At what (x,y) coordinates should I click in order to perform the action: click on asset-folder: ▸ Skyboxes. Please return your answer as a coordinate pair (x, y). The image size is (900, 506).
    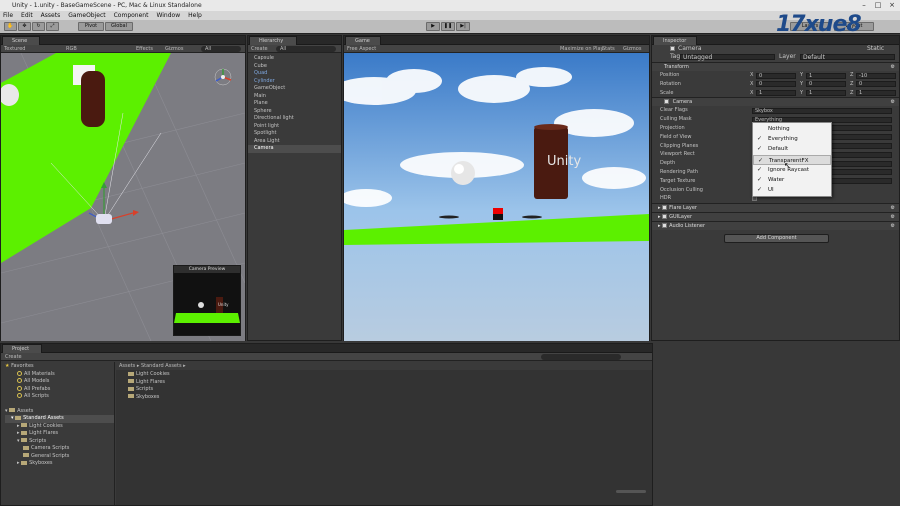
    Looking at the image, I should click on (59, 464).